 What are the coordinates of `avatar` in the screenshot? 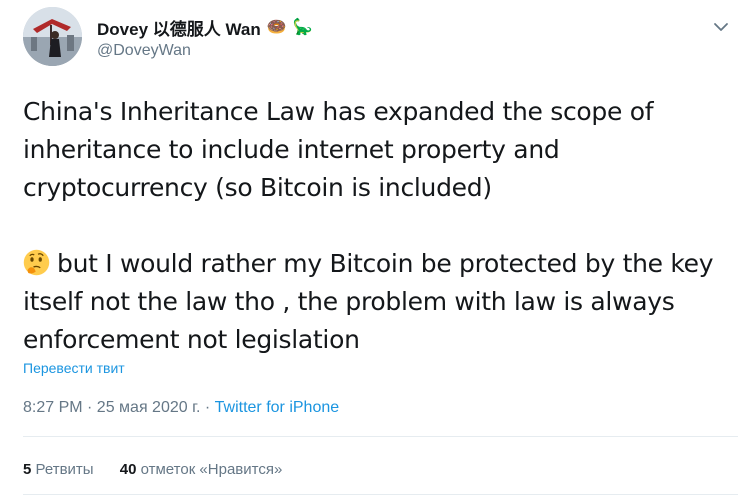 It's located at (52, 36).